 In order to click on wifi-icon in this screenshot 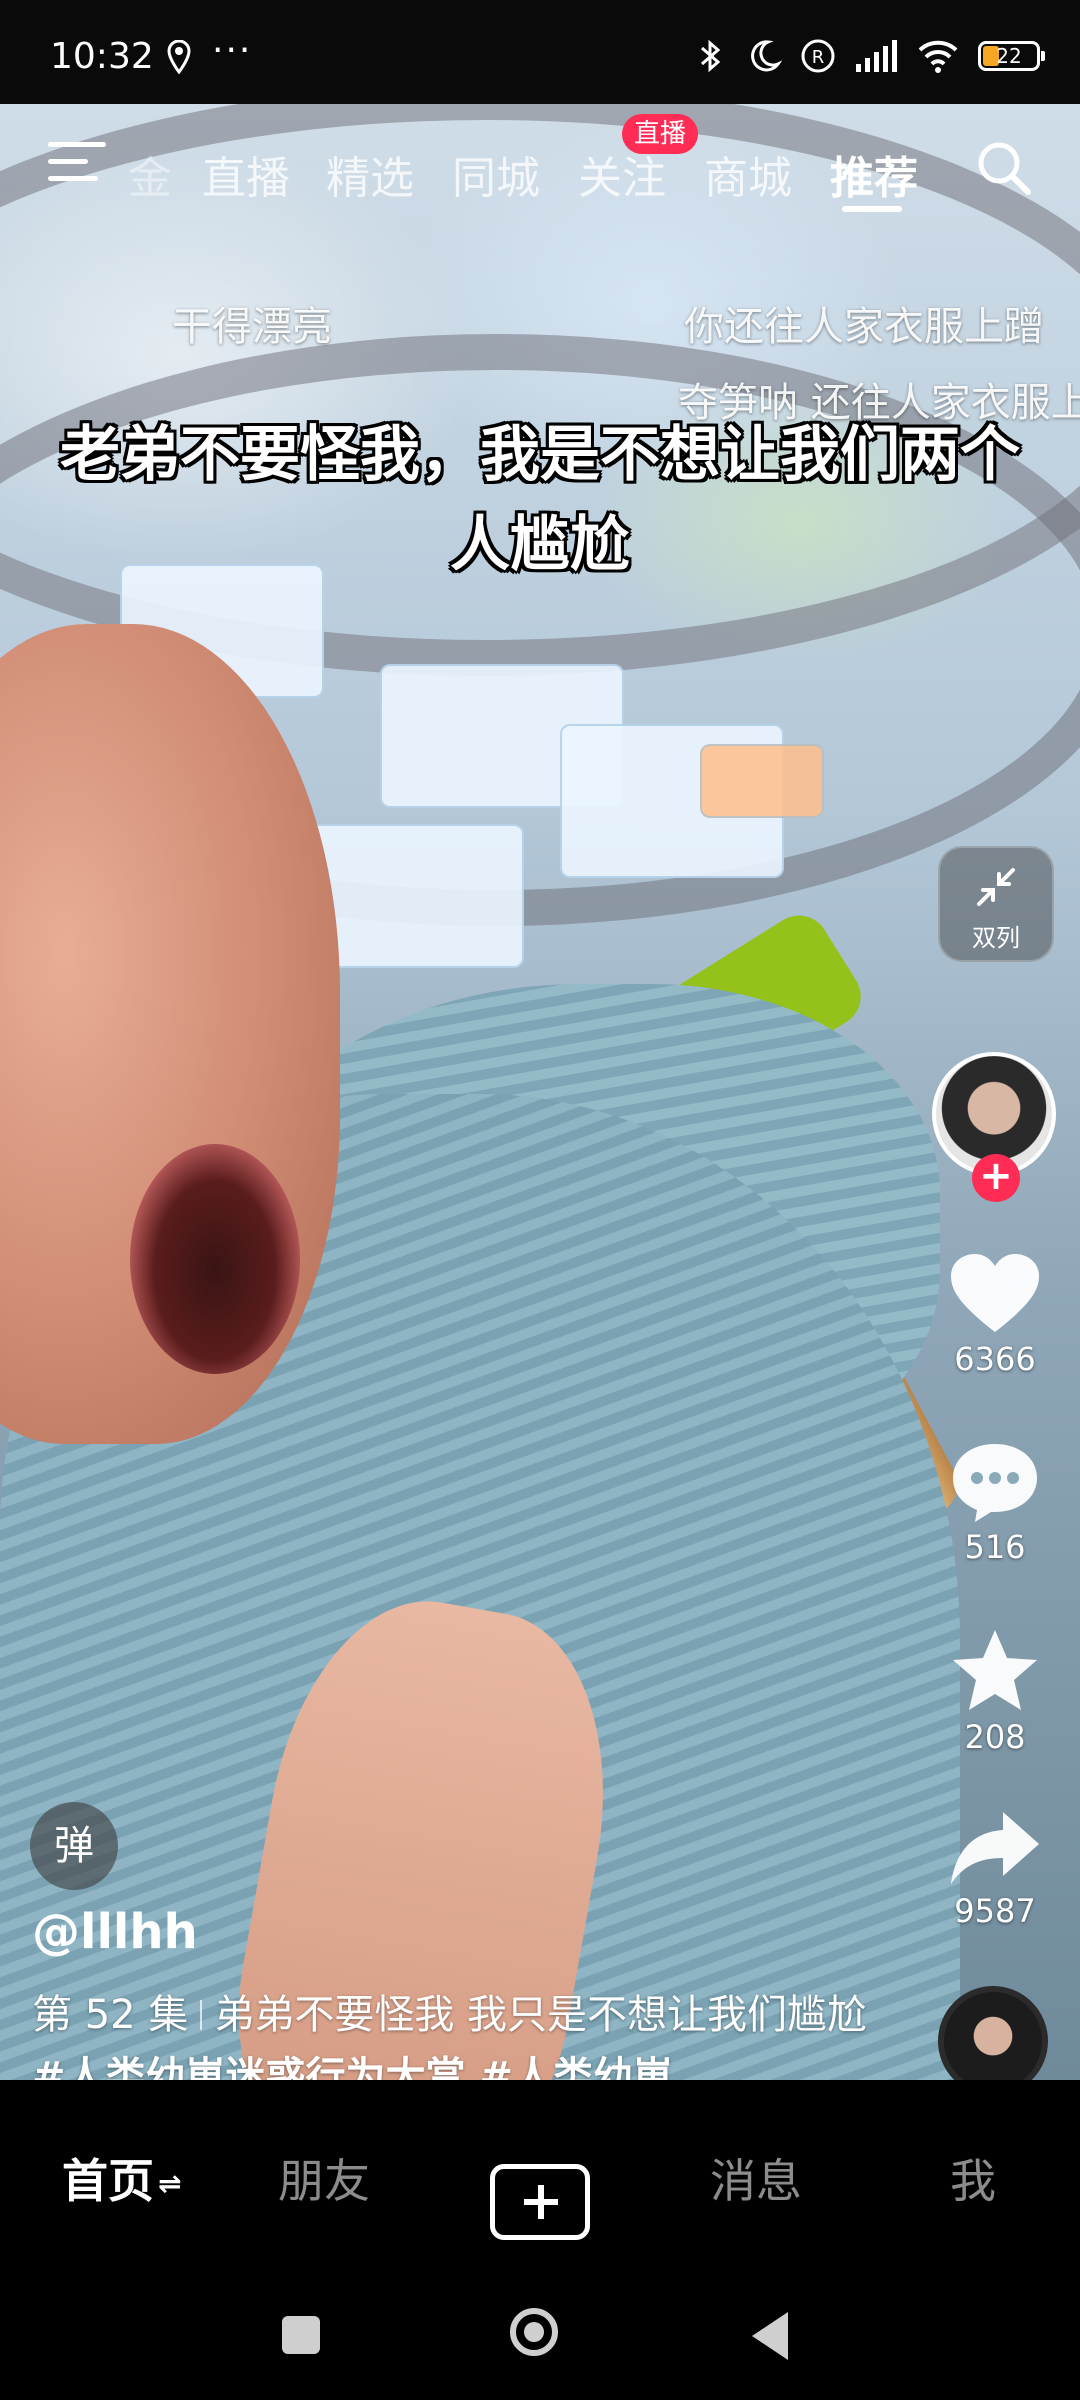, I will do `click(938, 56)`.